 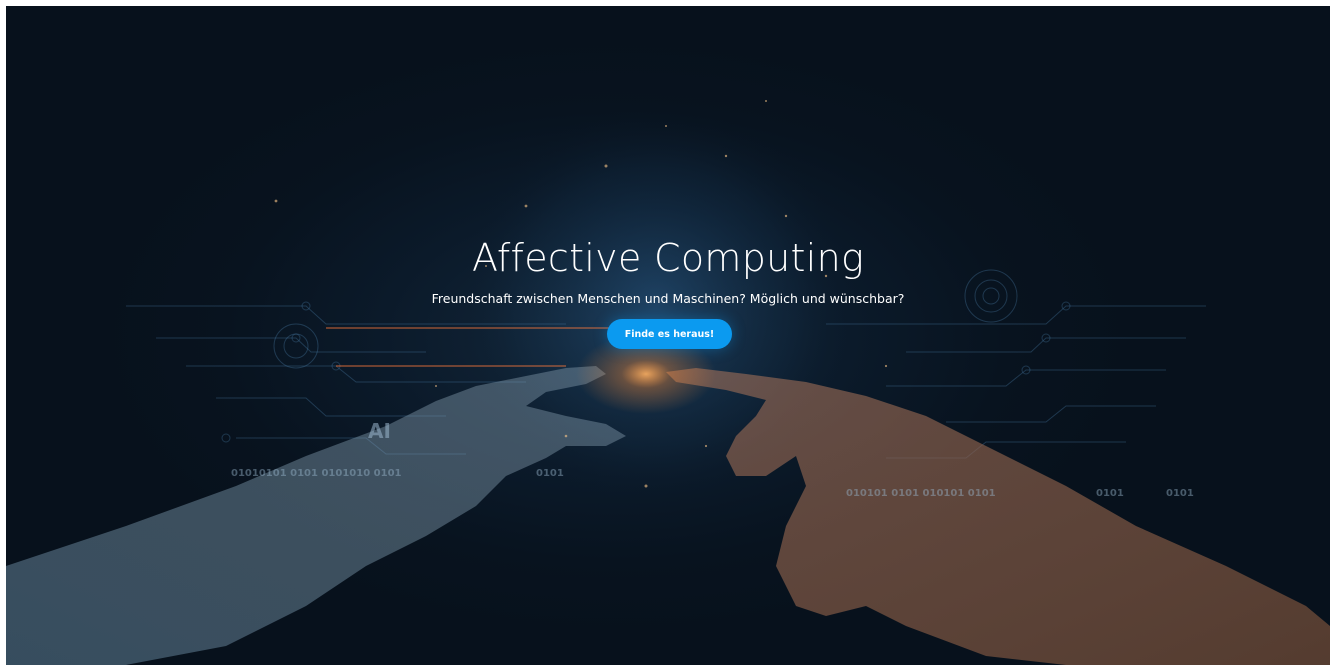 I want to click on find-out-button: Finde es heraus!, so click(x=669, y=334).